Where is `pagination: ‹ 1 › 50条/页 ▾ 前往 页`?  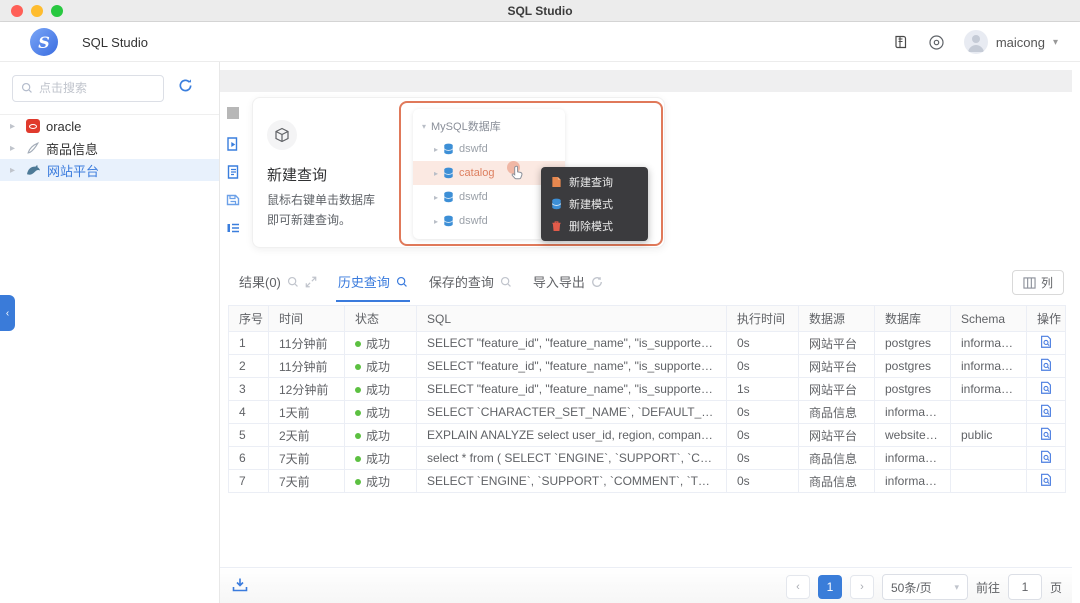
pagination: ‹ 1 › 50条/页 ▾ 前往 页 is located at coordinates (923, 587).